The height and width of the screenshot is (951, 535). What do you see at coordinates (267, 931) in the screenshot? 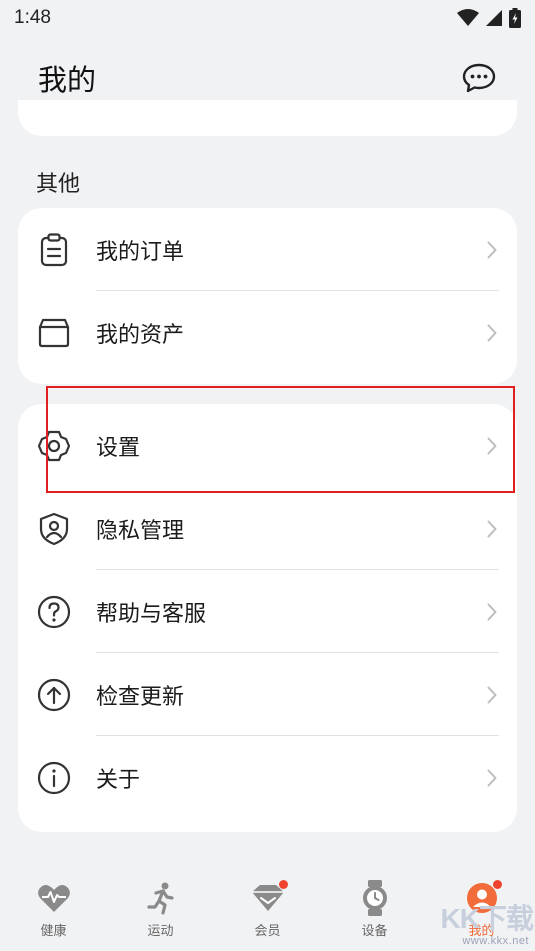
I see `tab-label: 会员` at bounding box center [267, 931].